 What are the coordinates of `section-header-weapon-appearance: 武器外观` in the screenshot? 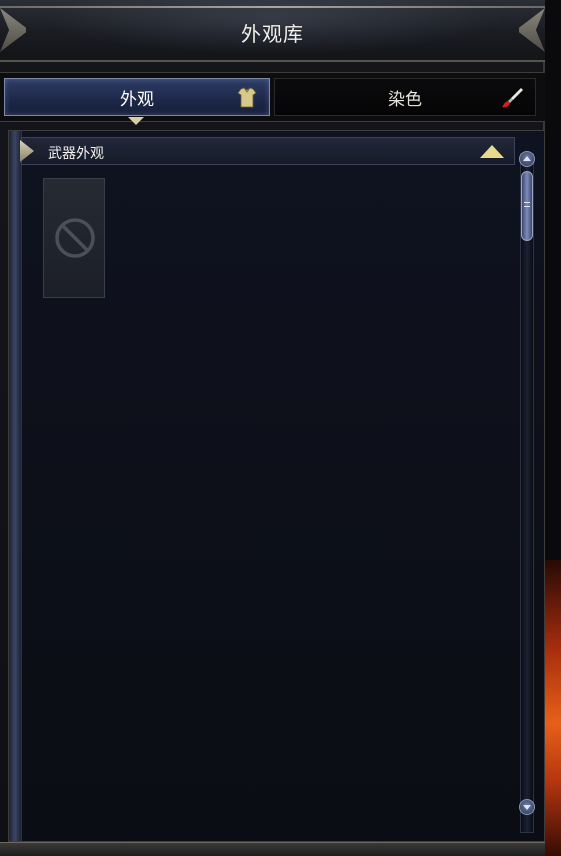 It's located at (267, 151).